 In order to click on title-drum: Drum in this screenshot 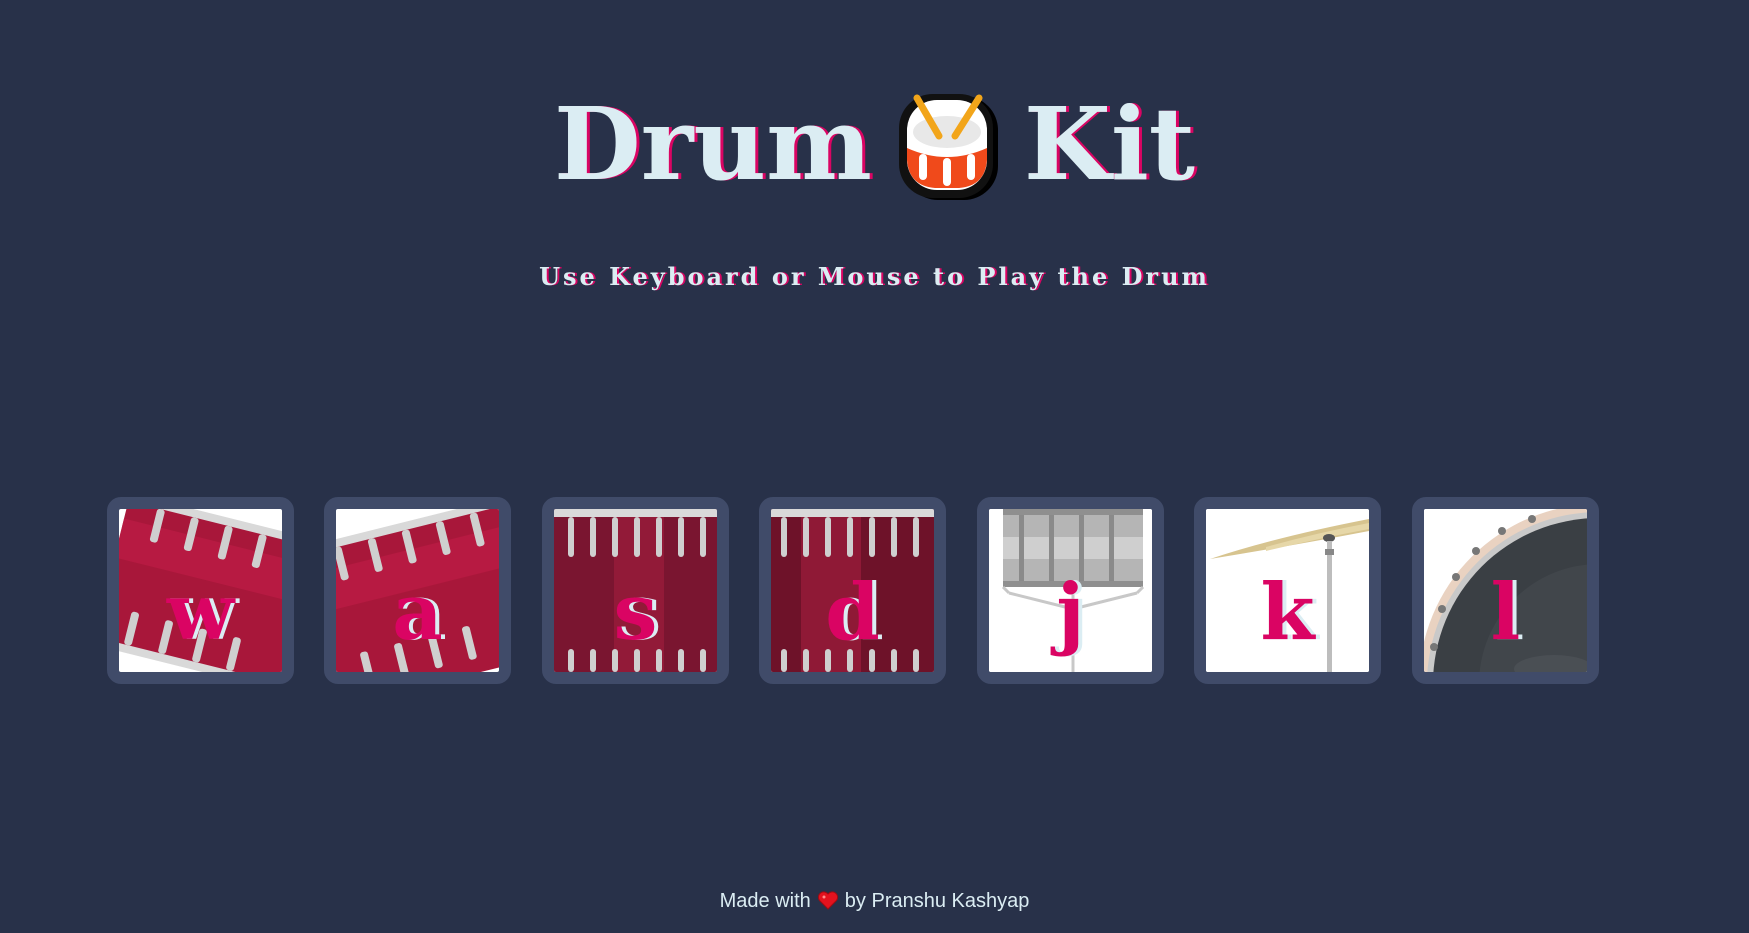, I will do `click(712, 144)`.